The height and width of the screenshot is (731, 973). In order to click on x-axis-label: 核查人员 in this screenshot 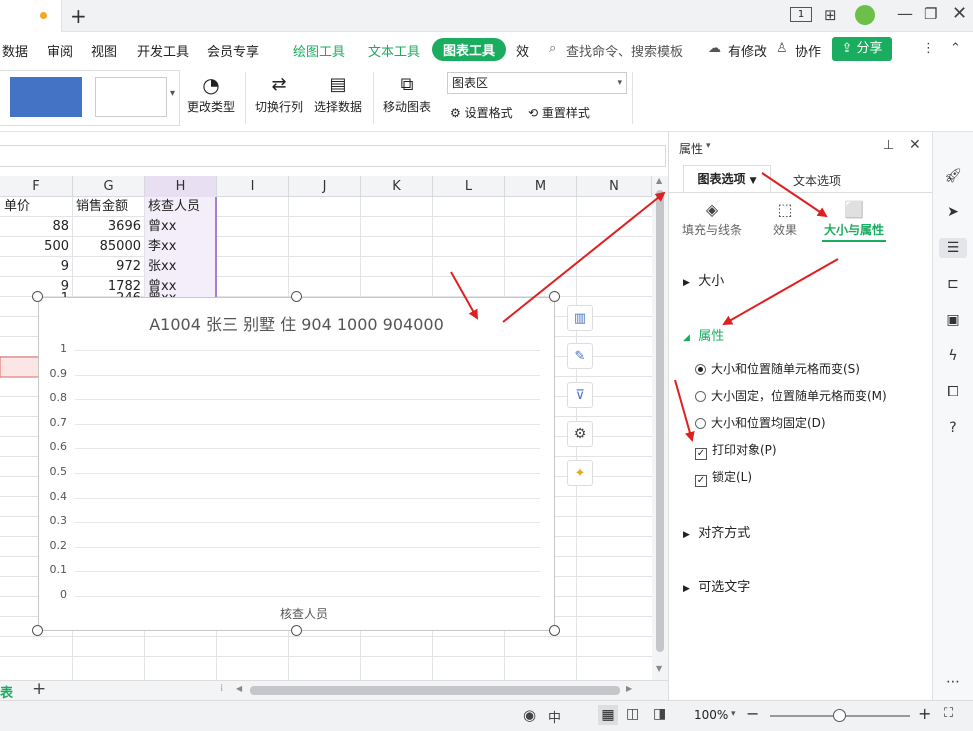, I will do `click(304, 613)`.